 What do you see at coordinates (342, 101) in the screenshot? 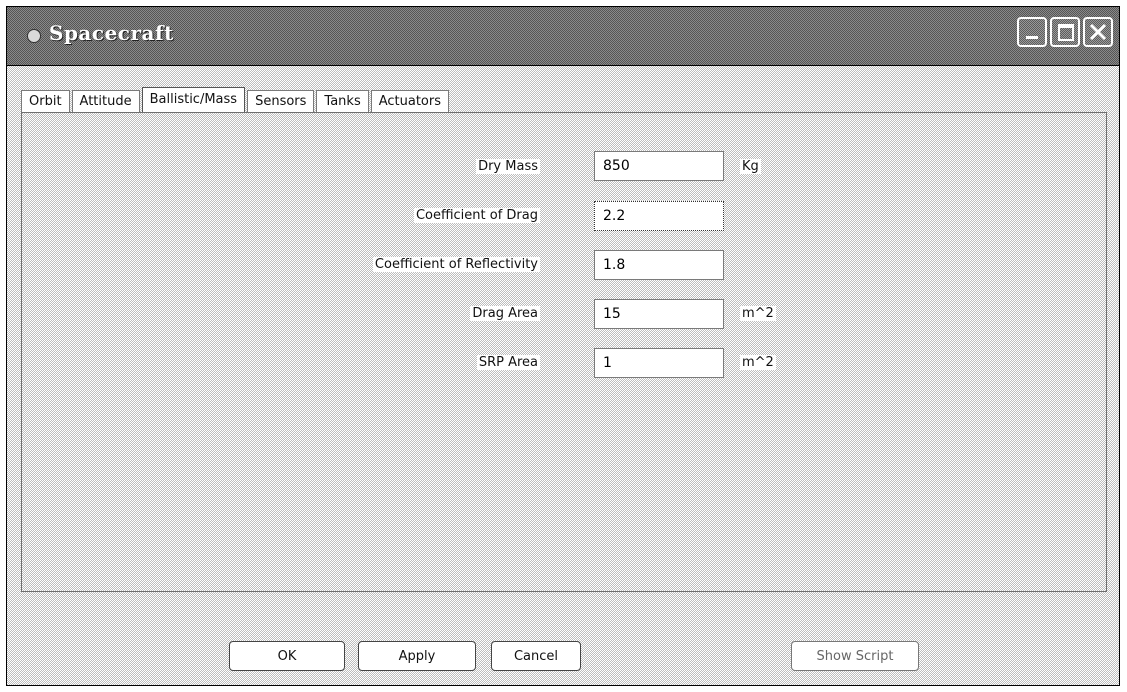
I see `tab-tanks: Tanks` at bounding box center [342, 101].